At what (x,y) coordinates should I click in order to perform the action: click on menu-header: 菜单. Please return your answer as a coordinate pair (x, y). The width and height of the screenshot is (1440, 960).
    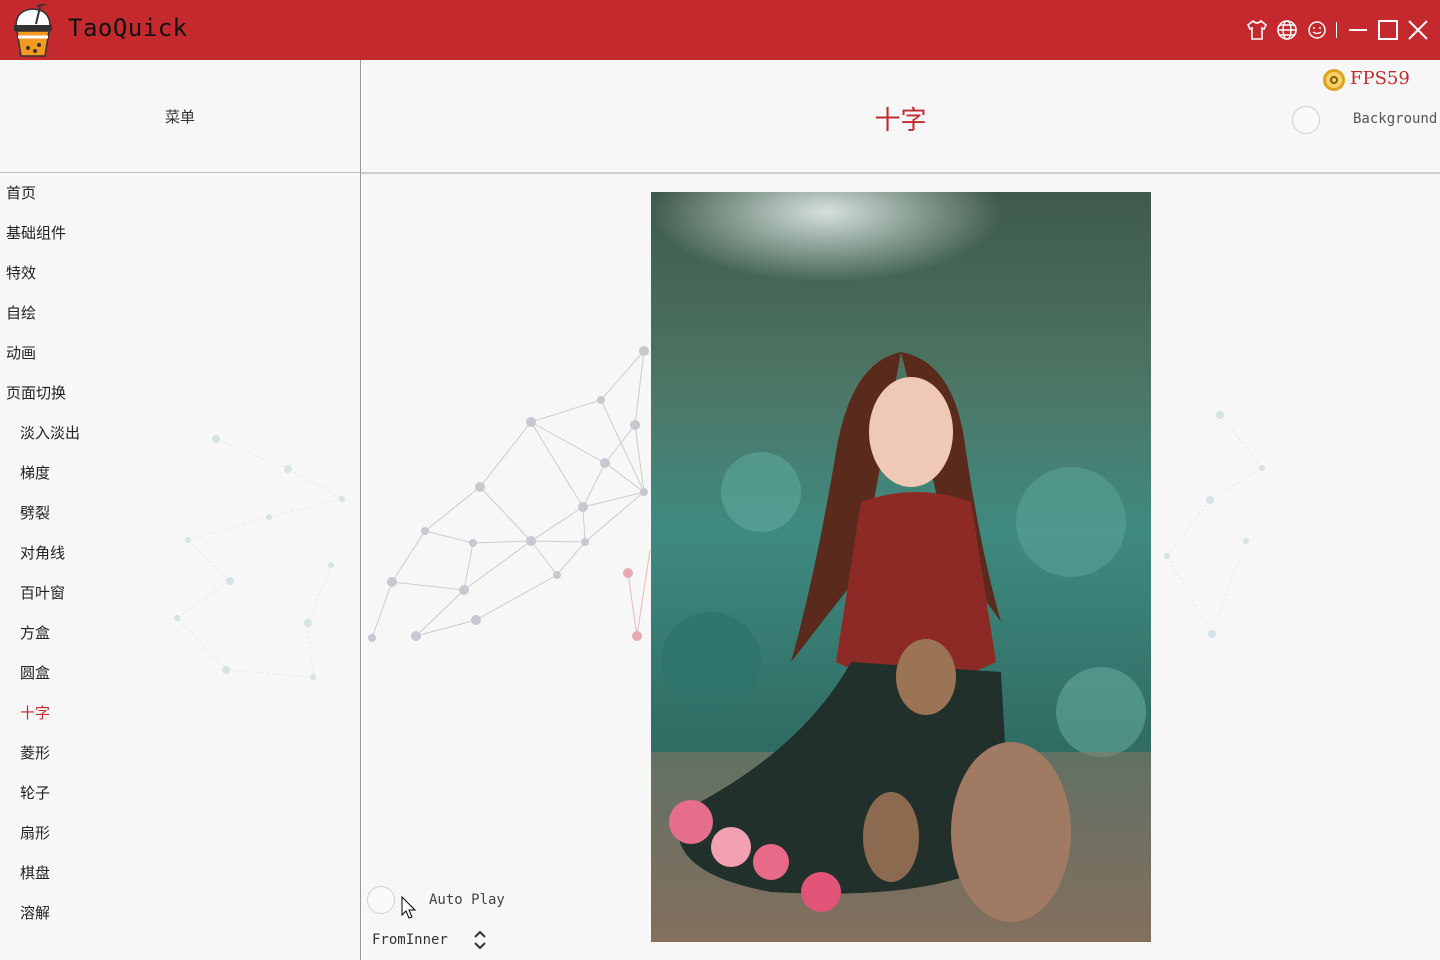
    Looking at the image, I should click on (180, 116).